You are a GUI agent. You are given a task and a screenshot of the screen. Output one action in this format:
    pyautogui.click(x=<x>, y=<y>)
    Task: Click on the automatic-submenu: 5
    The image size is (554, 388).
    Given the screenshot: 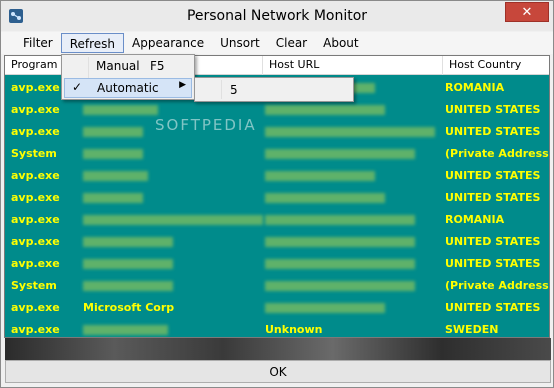 What is the action you would take?
    pyautogui.click(x=274, y=89)
    